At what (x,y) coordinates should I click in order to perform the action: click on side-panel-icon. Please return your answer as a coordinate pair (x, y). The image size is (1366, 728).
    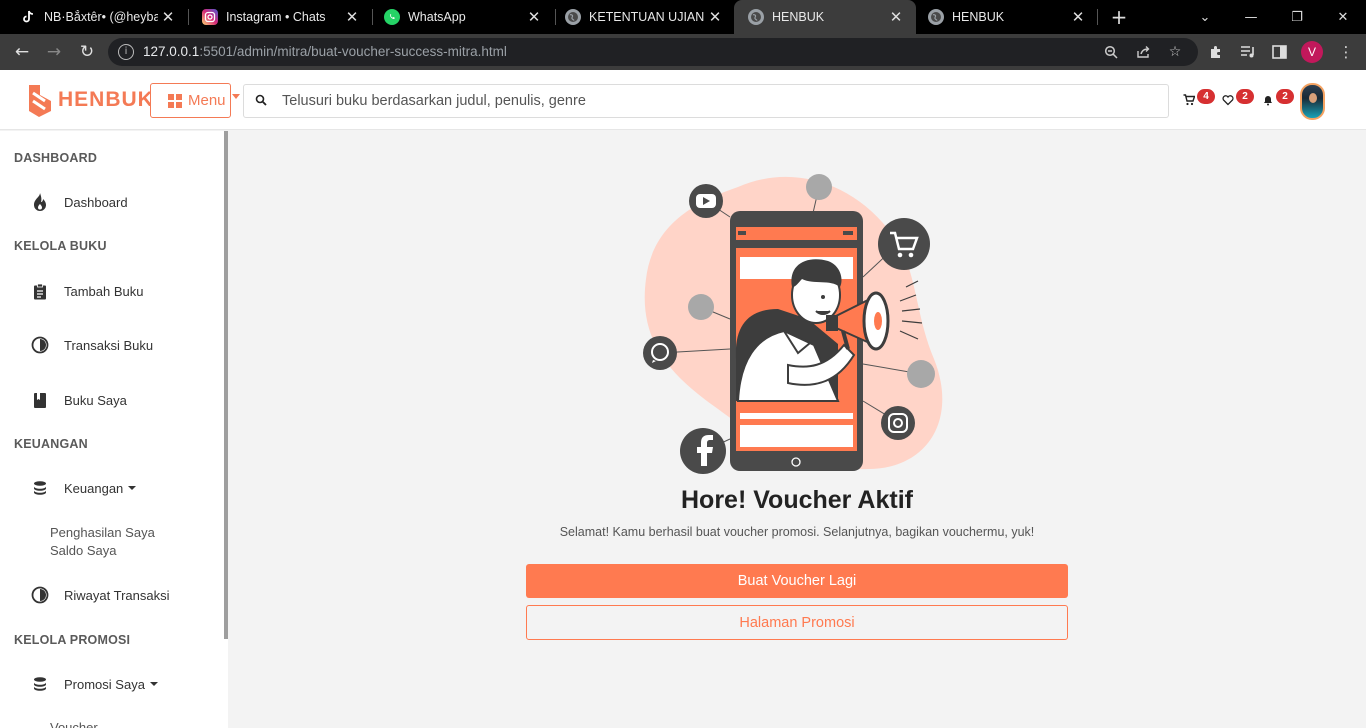
    Looking at the image, I should click on (1279, 52).